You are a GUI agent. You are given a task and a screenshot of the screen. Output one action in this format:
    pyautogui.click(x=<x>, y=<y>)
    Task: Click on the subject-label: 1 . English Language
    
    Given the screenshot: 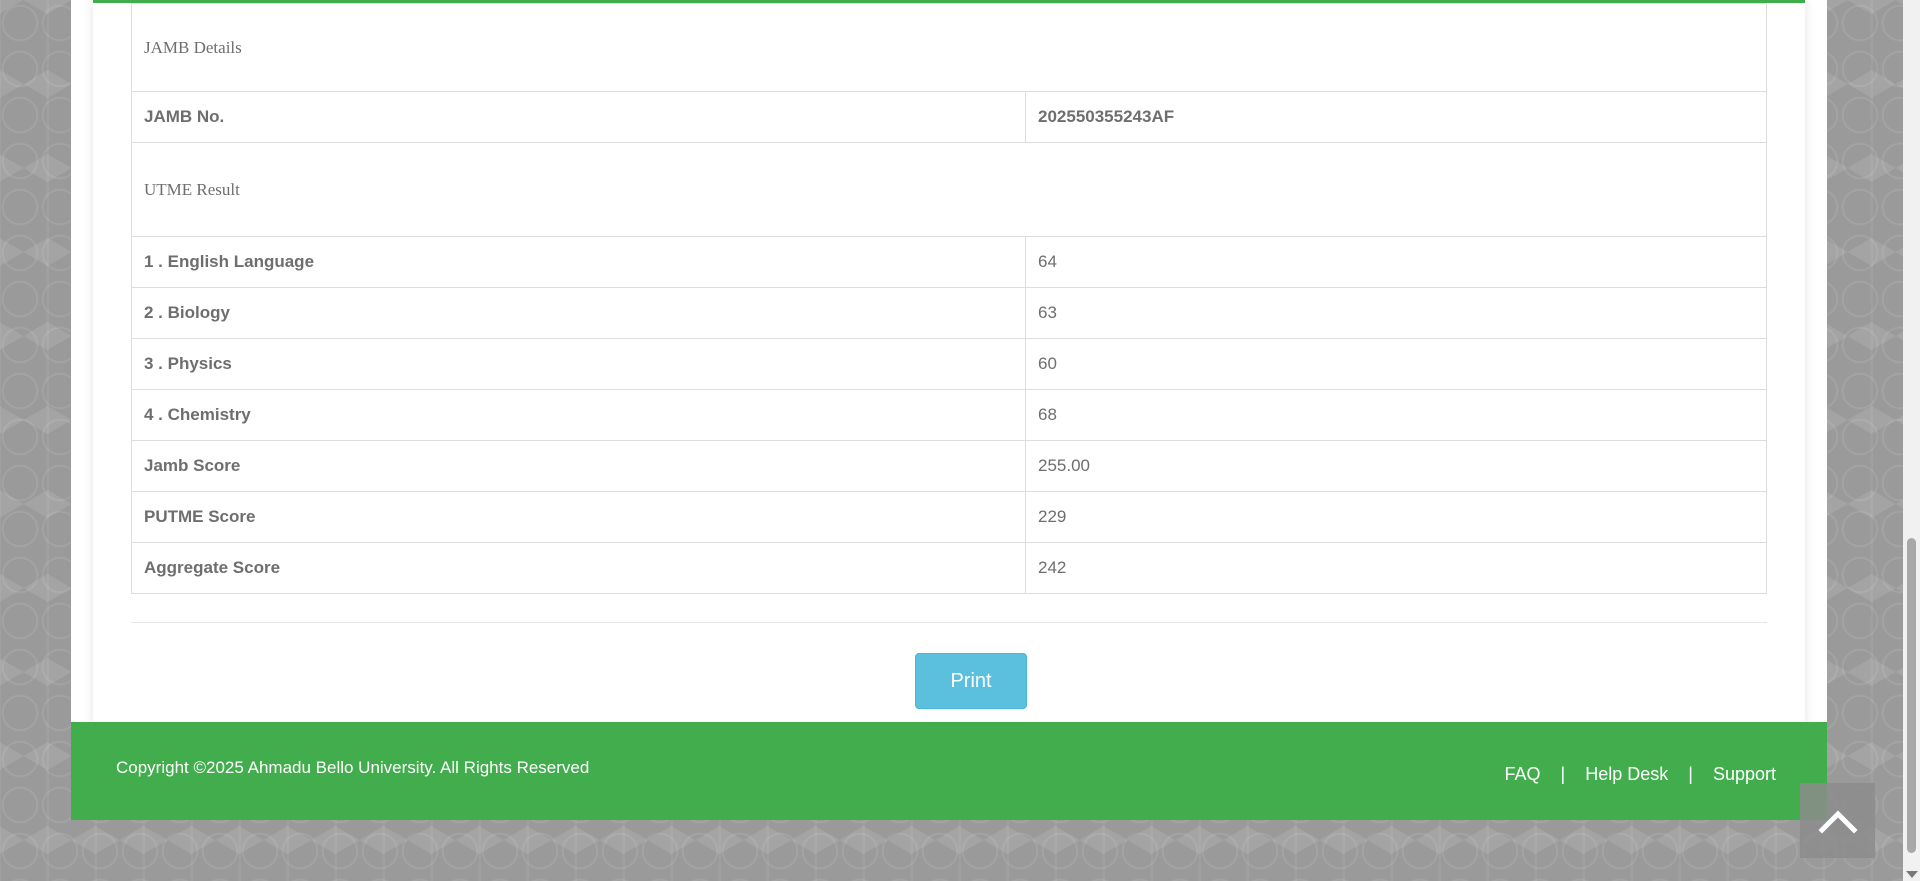 What is the action you would take?
    pyautogui.click(x=578, y=262)
    